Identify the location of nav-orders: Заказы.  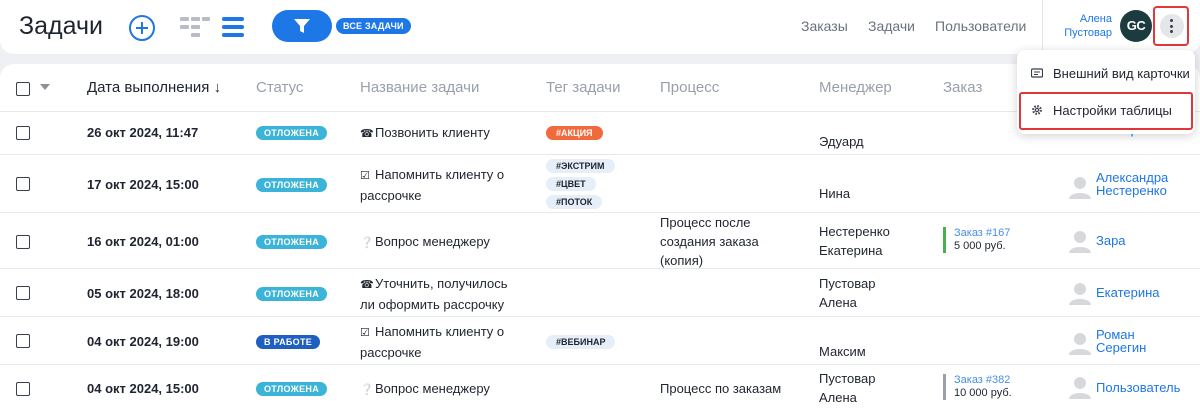
(824, 26).